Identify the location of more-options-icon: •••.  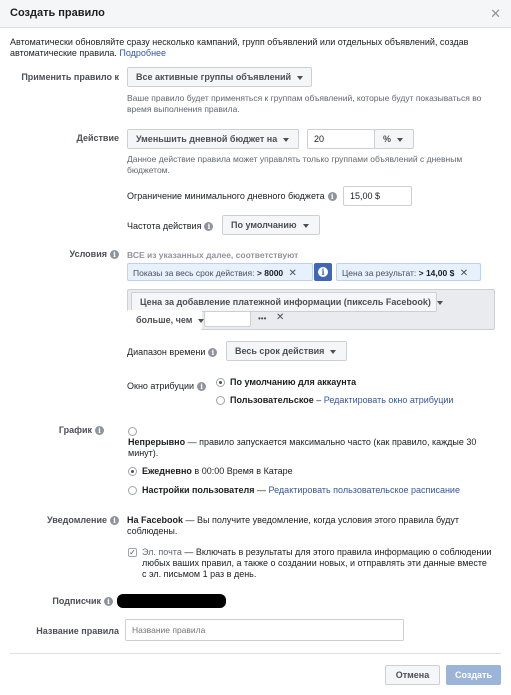
(262, 318).